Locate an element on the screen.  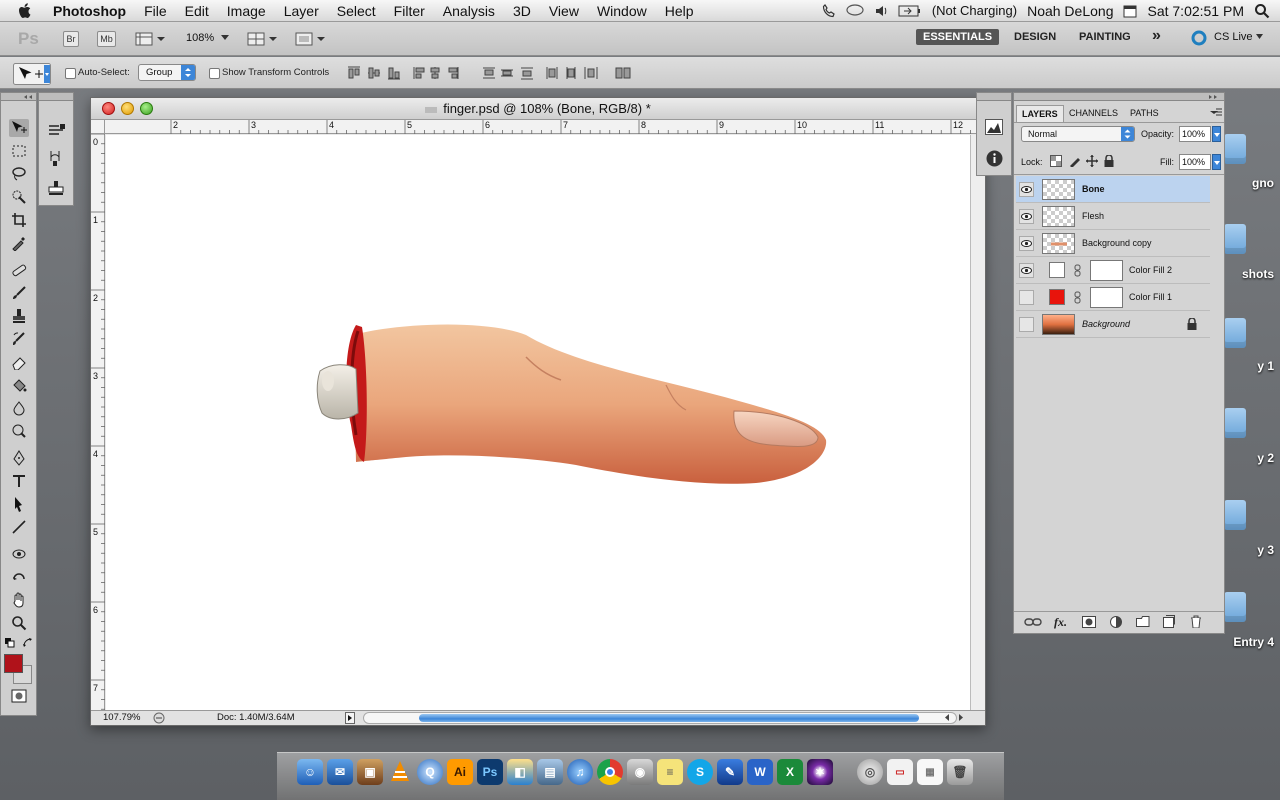
menu-3d: 3D is located at coordinates (522, 11).